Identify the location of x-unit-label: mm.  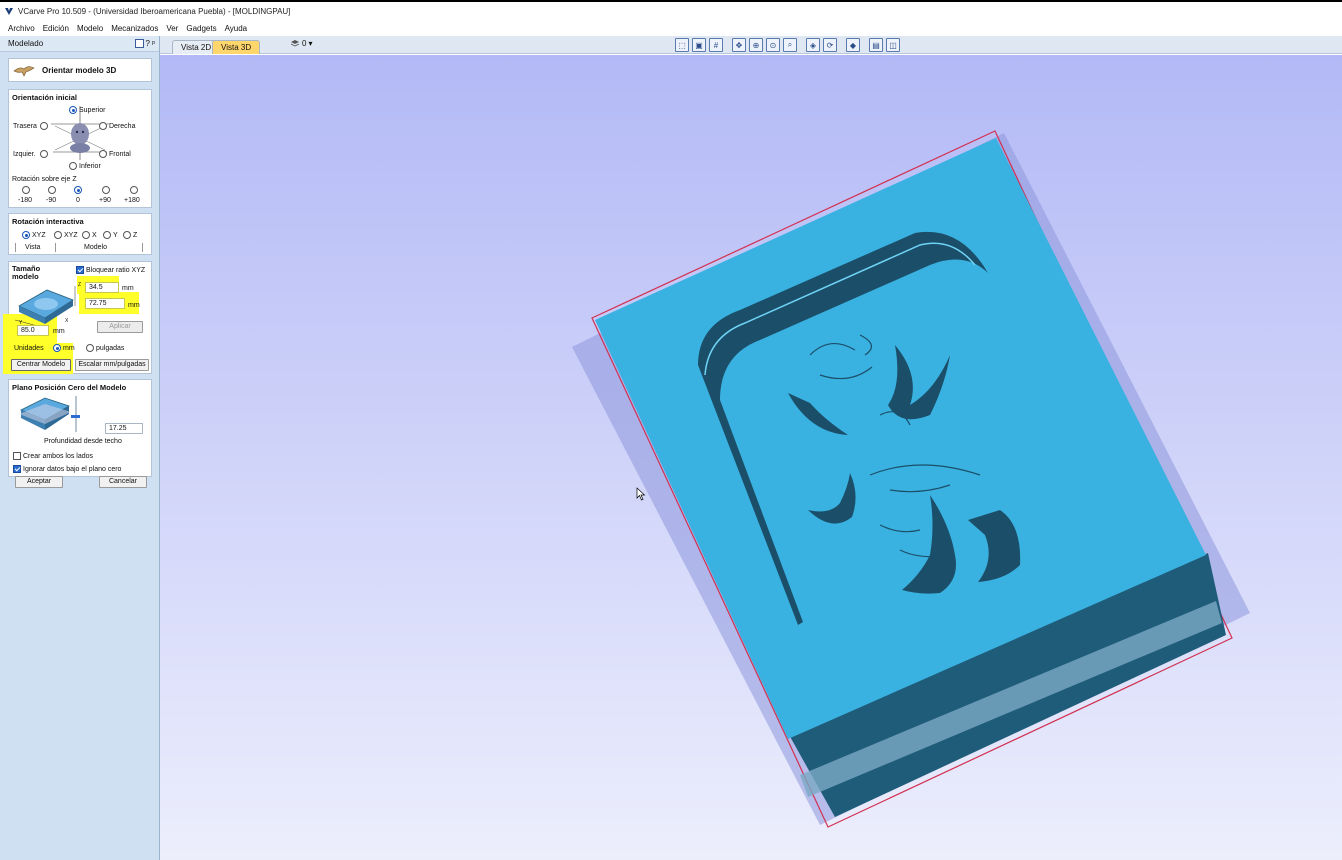
(59, 331).